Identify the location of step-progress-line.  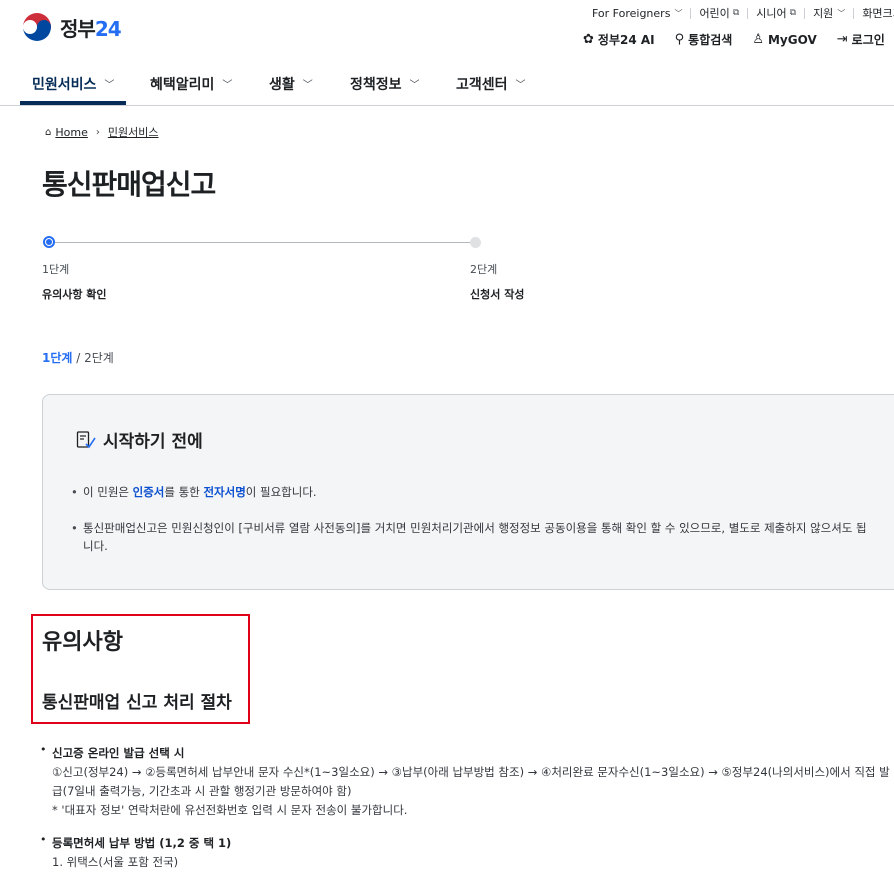
(263, 242).